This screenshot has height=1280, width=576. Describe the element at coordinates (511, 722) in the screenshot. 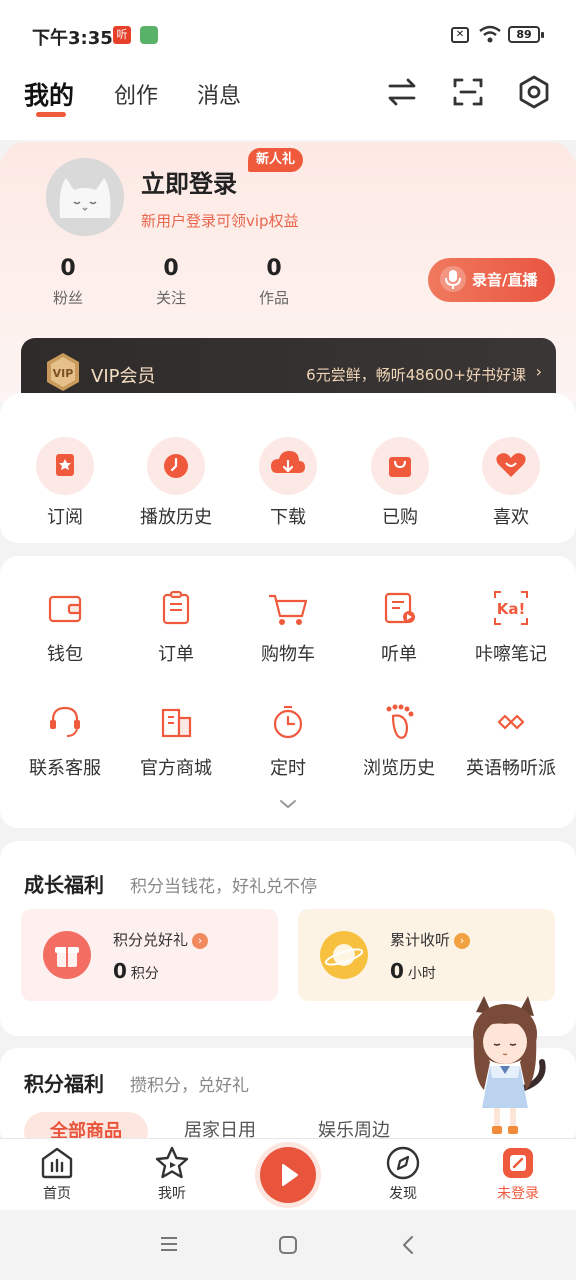

I see `infinity-icon` at that location.